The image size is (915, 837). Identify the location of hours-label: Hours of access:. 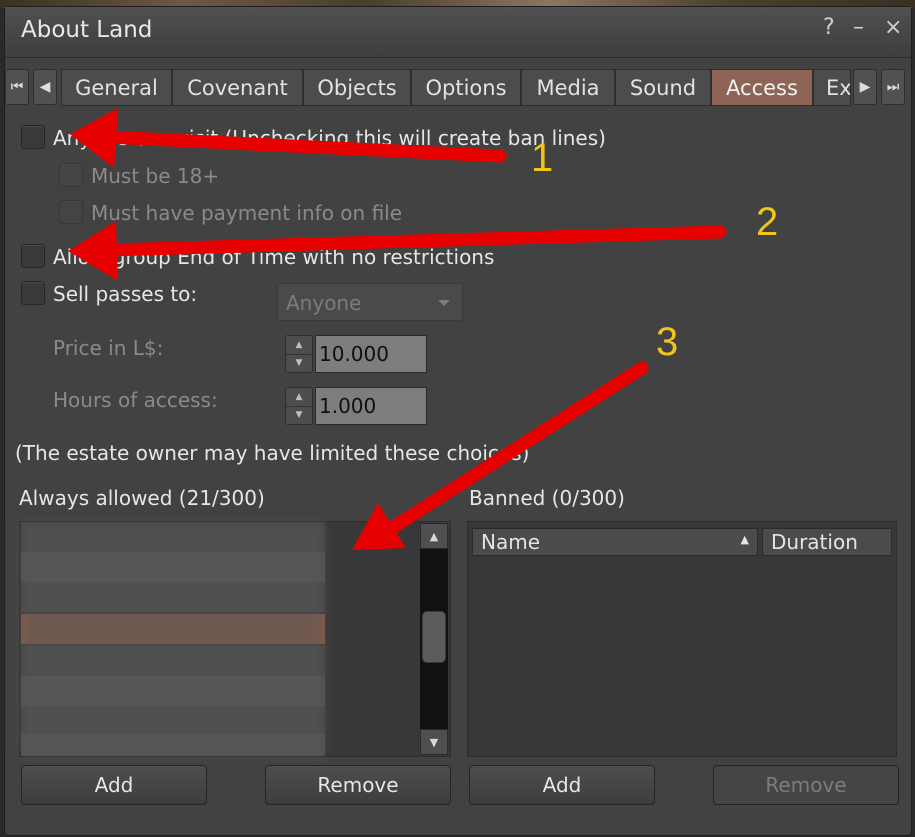
(135, 400).